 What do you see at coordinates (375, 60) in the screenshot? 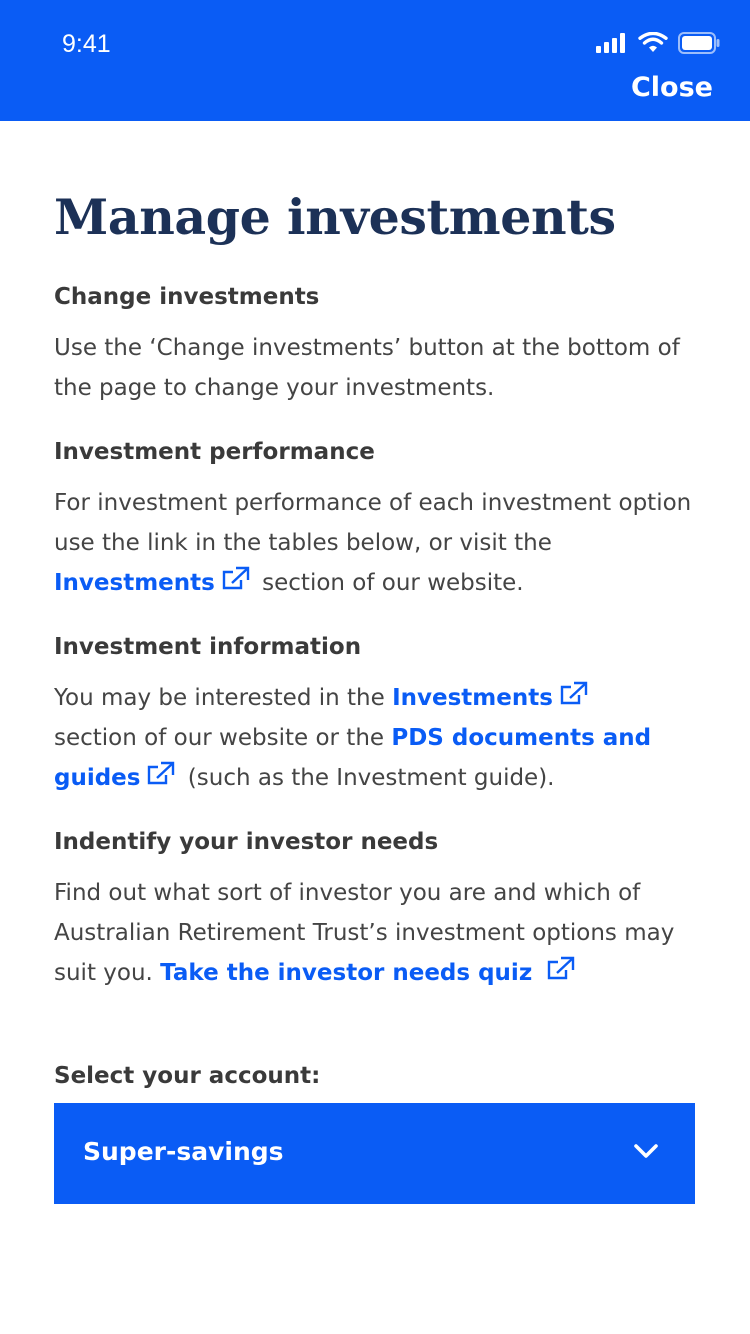
I see `top-bar: 9:41 Close` at bounding box center [375, 60].